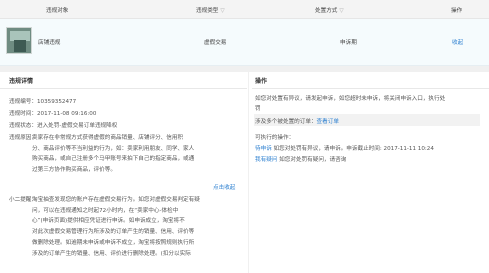 Image resolution: width=489 pixels, height=273 pixels. What do you see at coordinates (457, 11) in the screenshot?
I see `header-action: 操作` at bounding box center [457, 11].